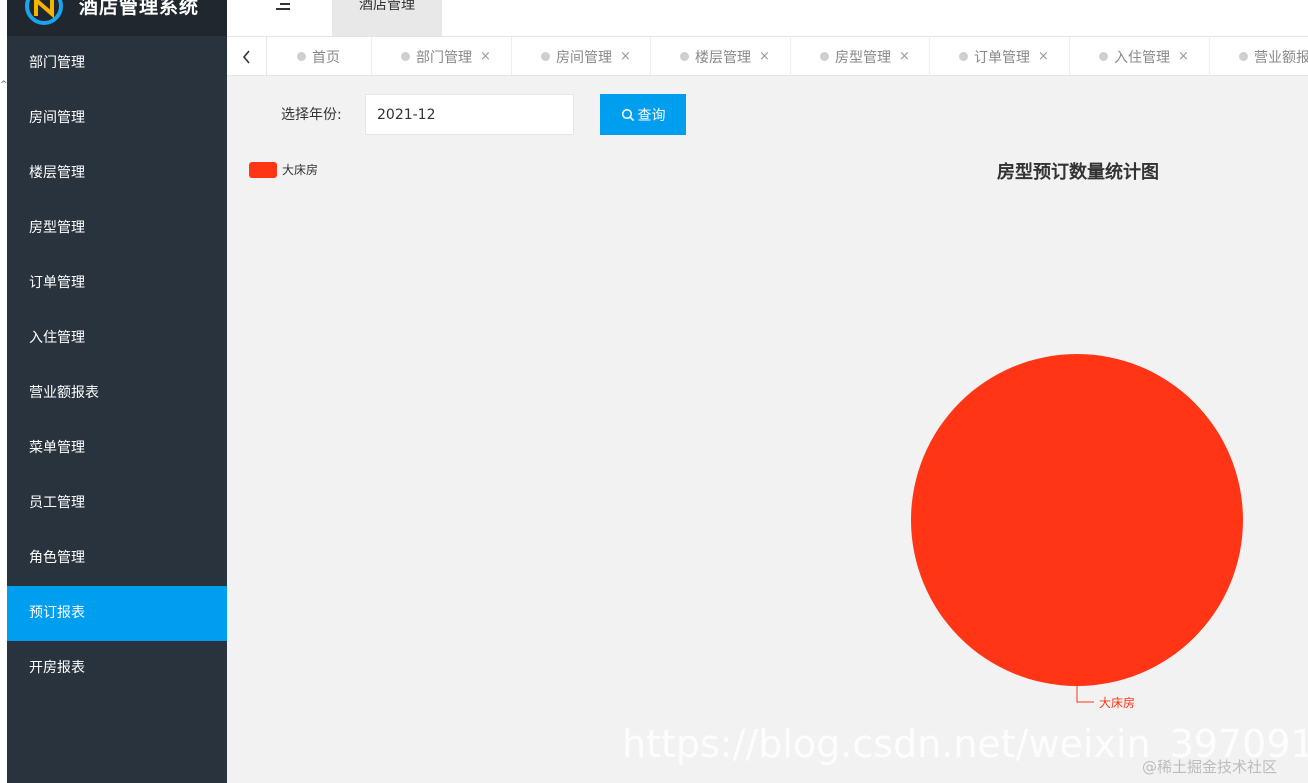 The image size is (1308, 783). I want to click on tab-label: 订单管理, so click(1002, 57).